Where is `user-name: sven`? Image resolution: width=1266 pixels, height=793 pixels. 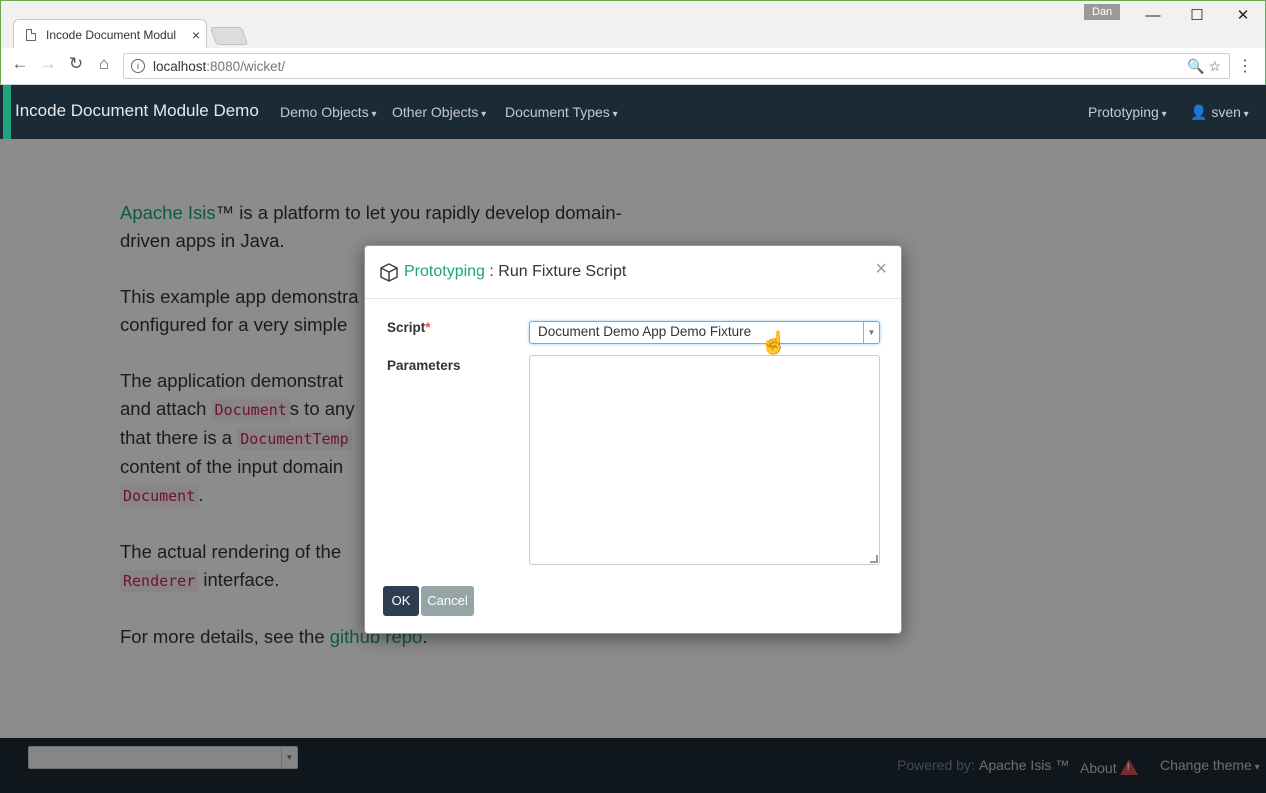
user-name: sven is located at coordinates (1229, 112).